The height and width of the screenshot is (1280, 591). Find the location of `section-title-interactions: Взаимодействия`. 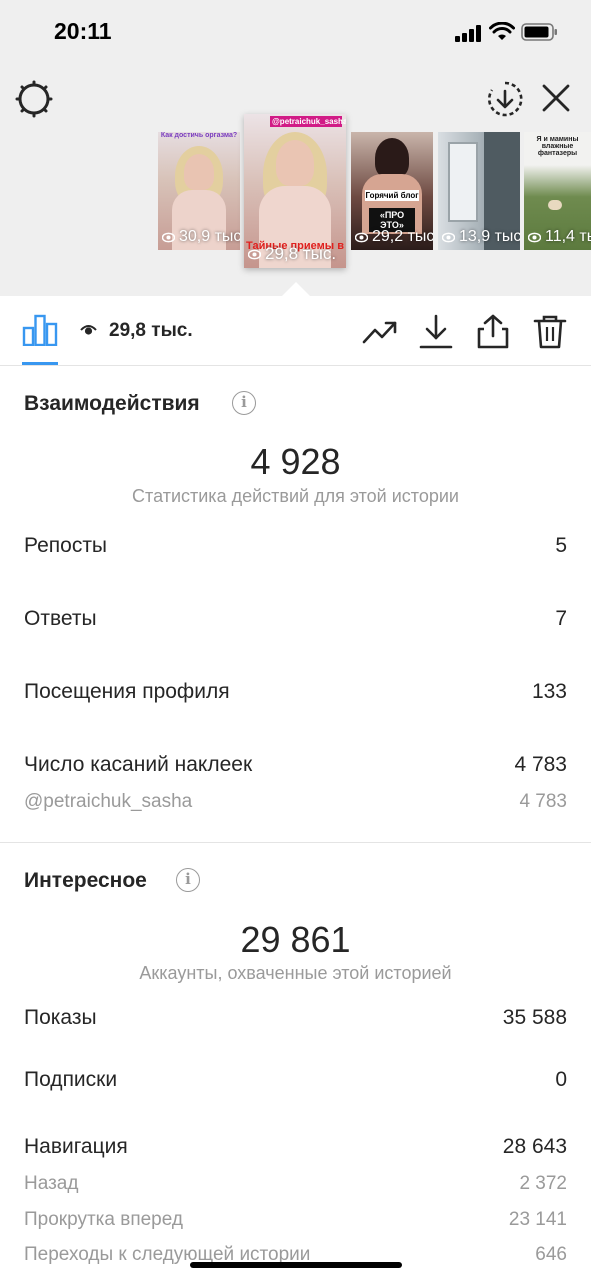

section-title-interactions: Взаимодействия is located at coordinates (112, 403).